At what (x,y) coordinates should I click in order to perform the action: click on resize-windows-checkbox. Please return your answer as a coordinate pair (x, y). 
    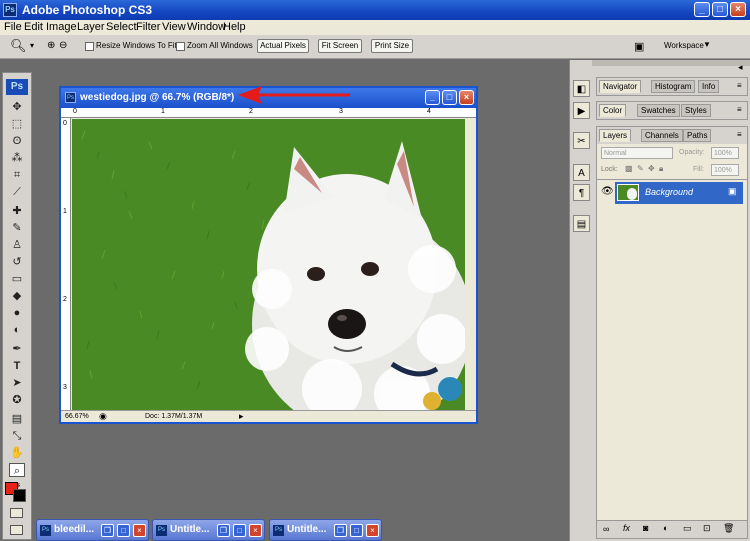
    Looking at the image, I should click on (89, 46).